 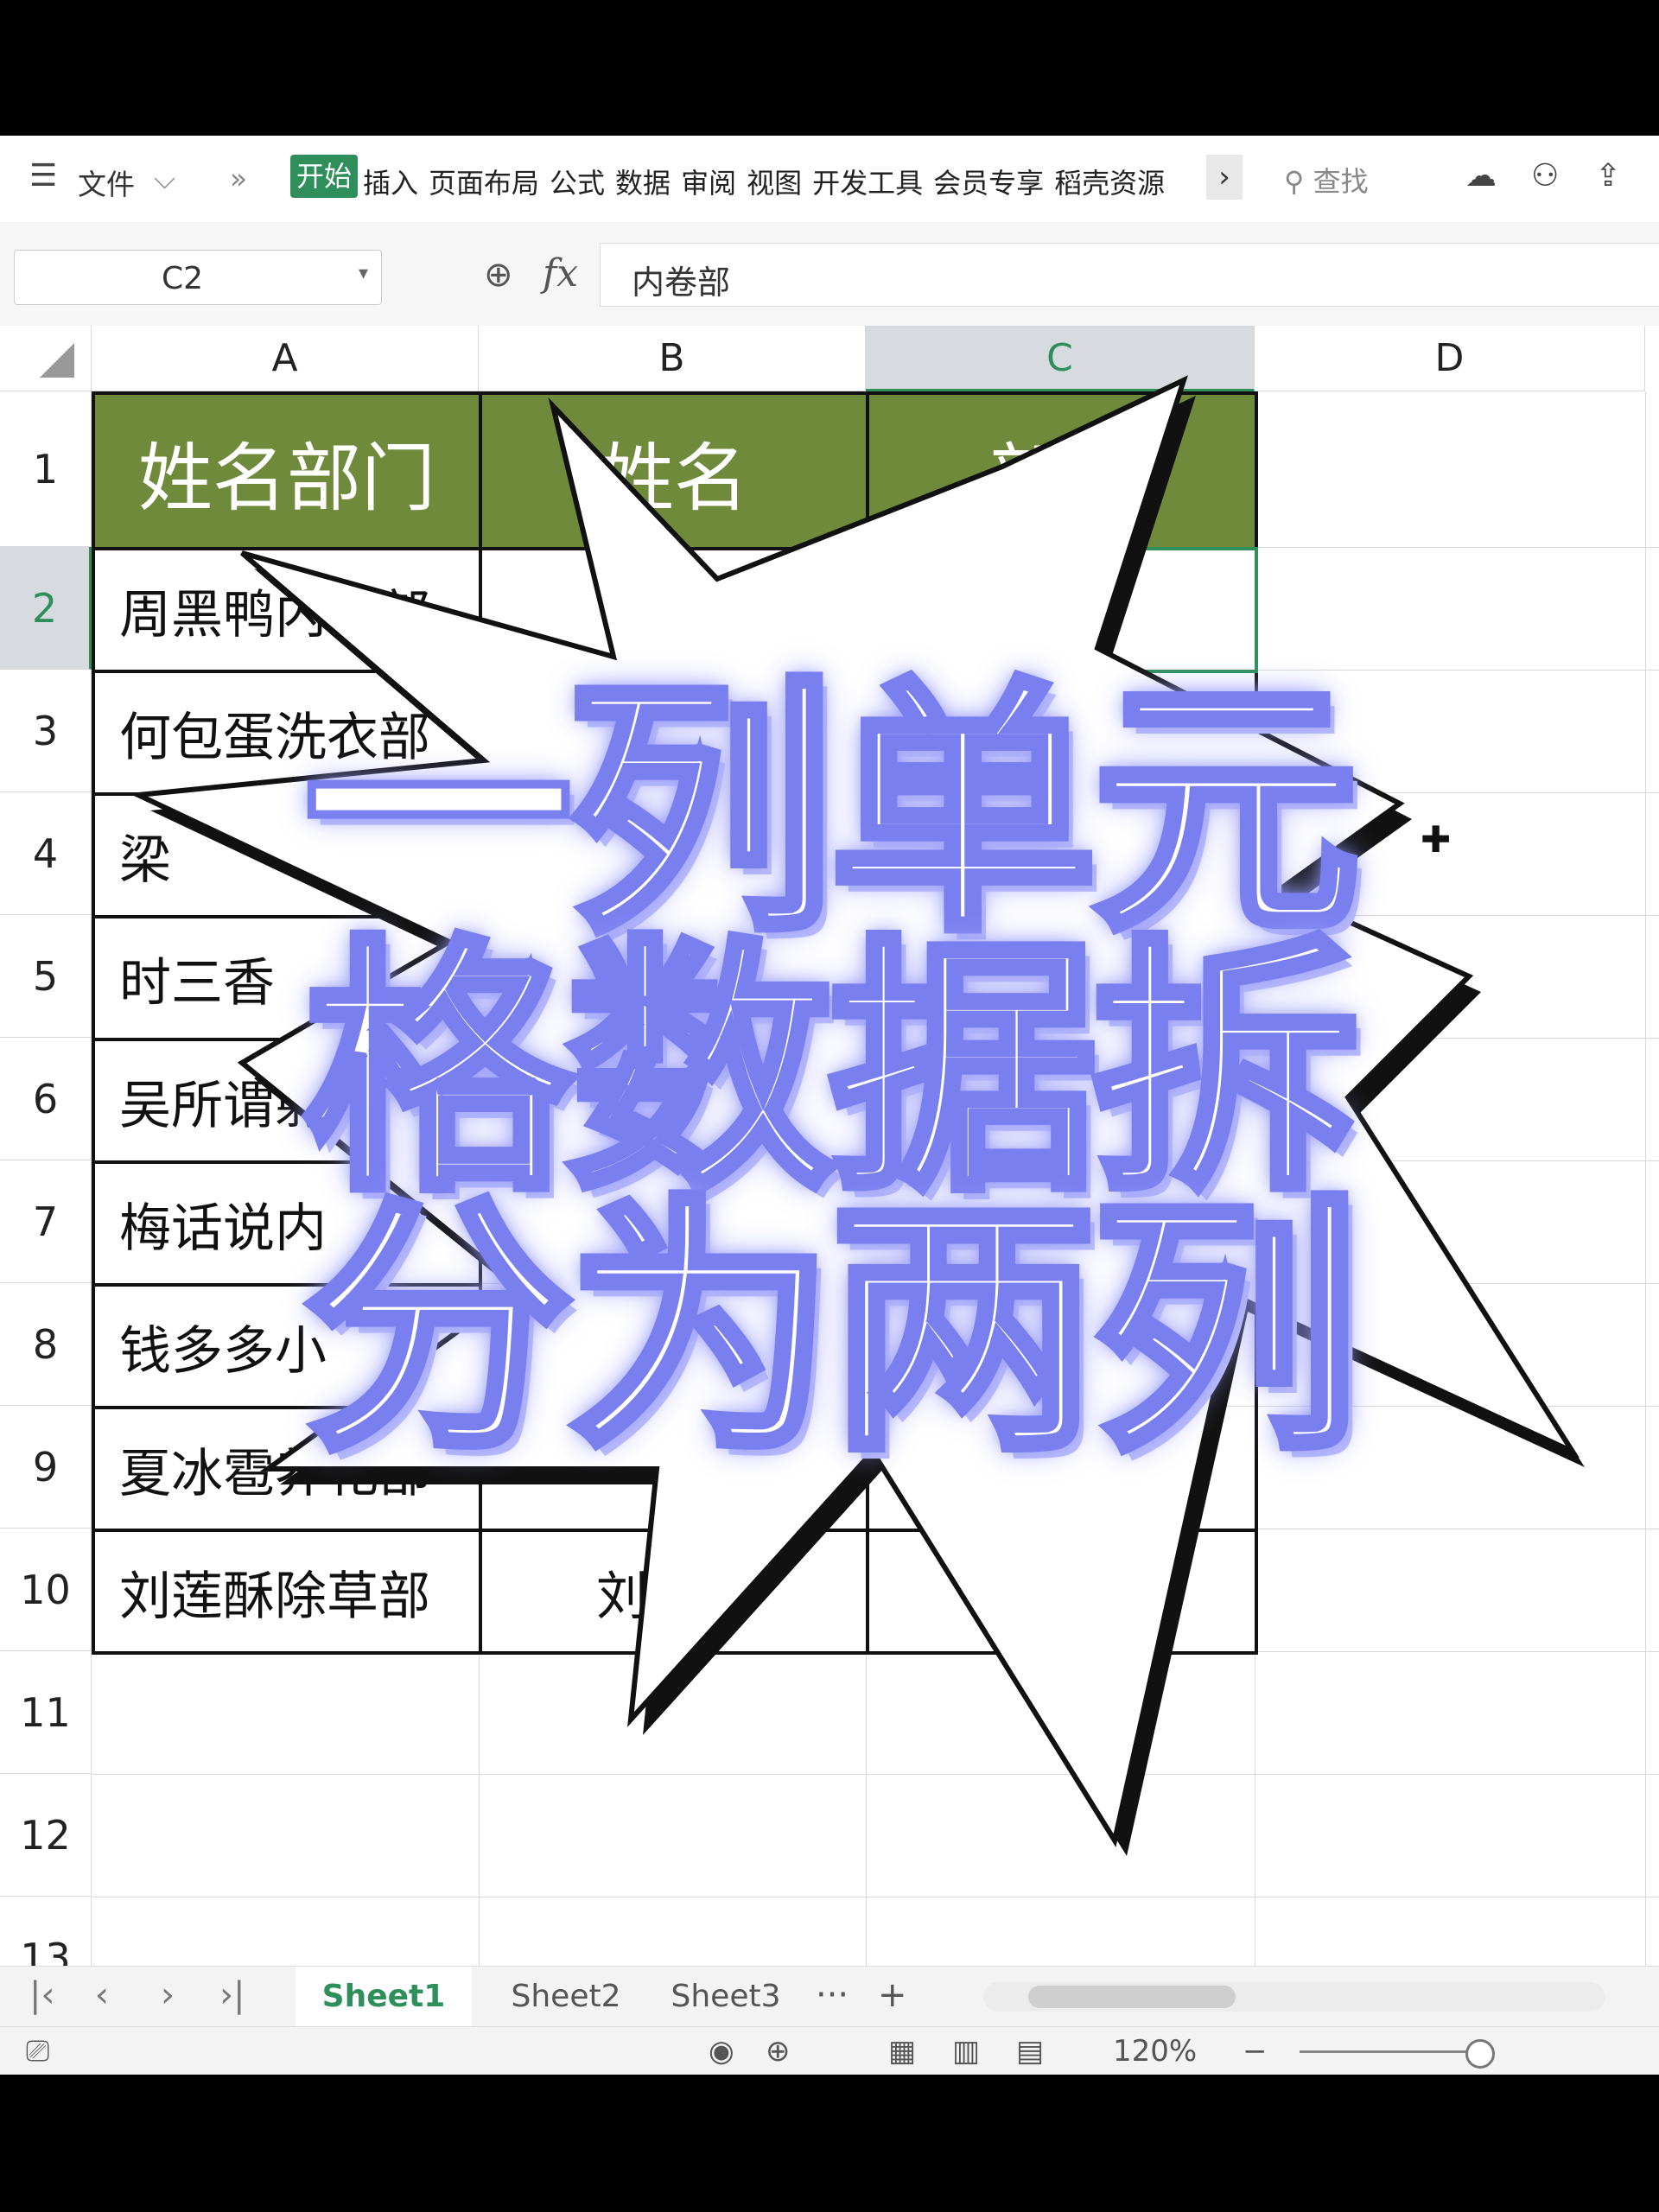 What do you see at coordinates (287, 471) in the screenshot?
I see `cell-a1: 姓名部门` at bounding box center [287, 471].